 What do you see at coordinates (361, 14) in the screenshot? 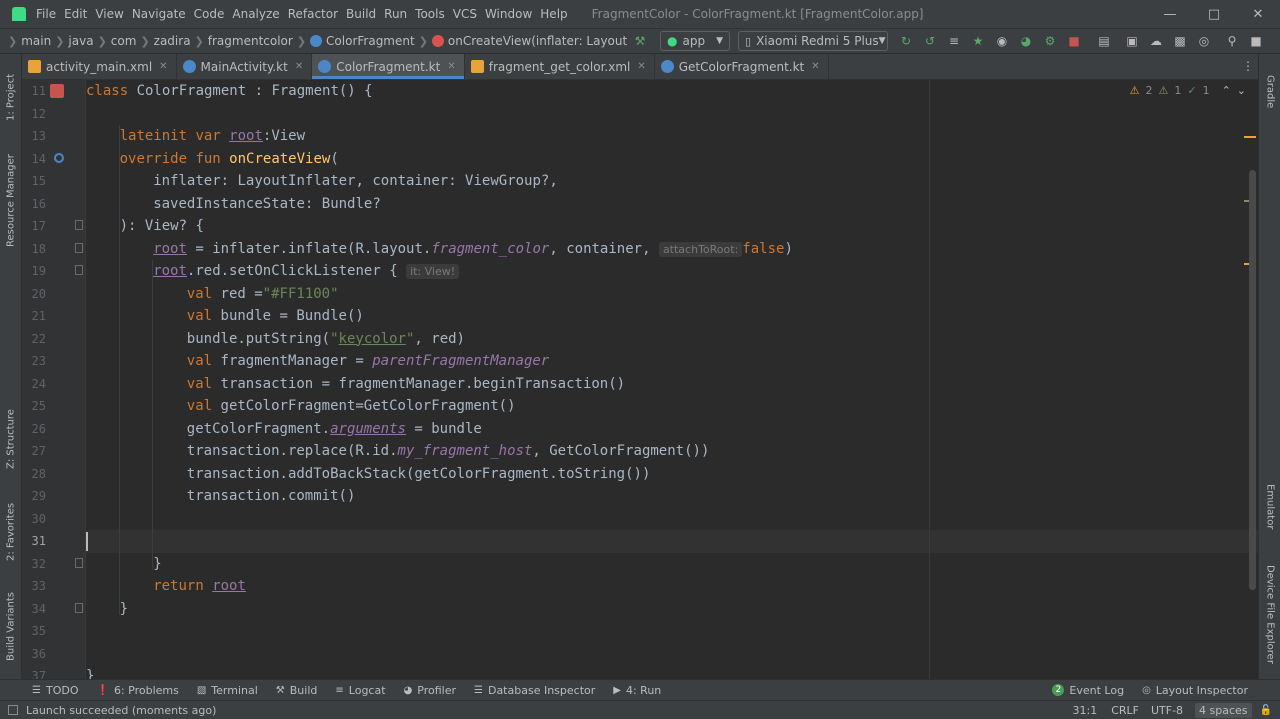
I see `menu-build: Build` at bounding box center [361, 14].